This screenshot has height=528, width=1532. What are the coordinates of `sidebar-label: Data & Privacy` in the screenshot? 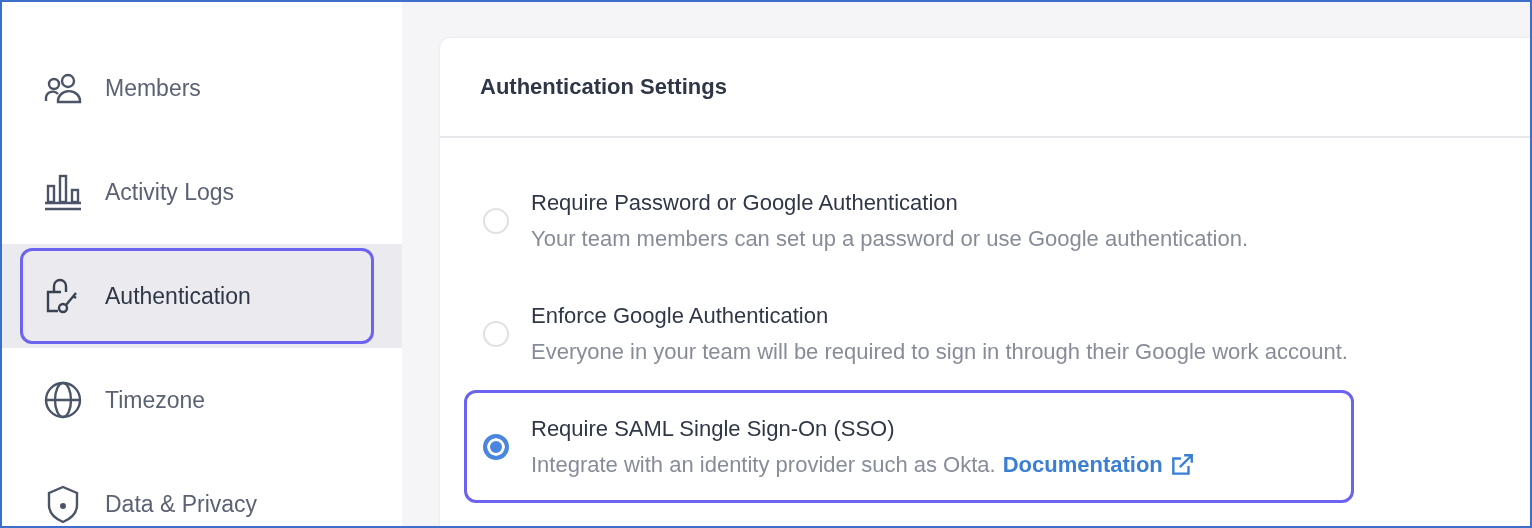 It's located at (181, 504).